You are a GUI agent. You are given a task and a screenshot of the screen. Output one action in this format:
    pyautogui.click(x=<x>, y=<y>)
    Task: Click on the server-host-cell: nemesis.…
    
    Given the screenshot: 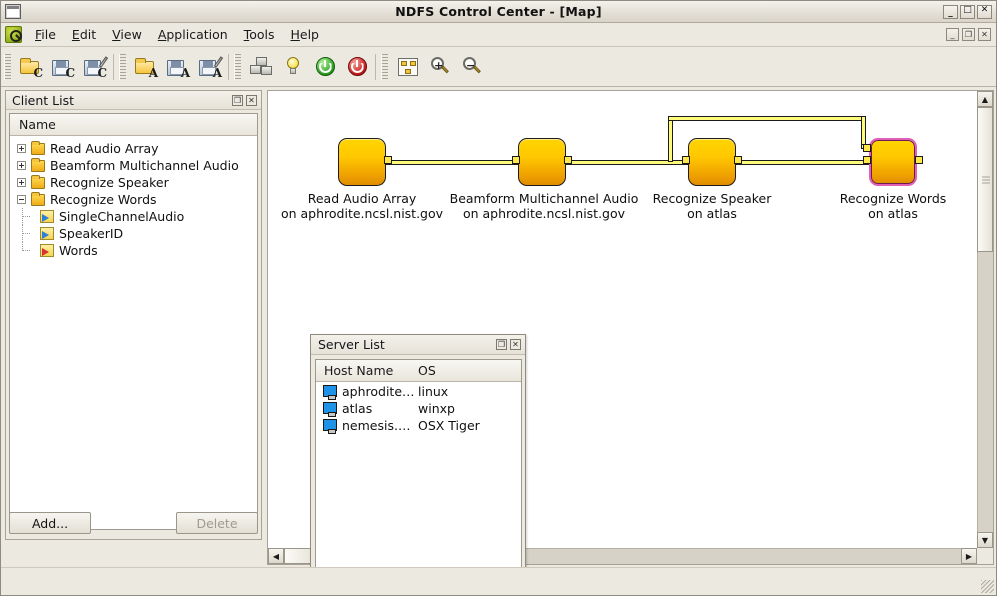 What is the action you would take?
    pyautogui.click(x=366, y=426)
    